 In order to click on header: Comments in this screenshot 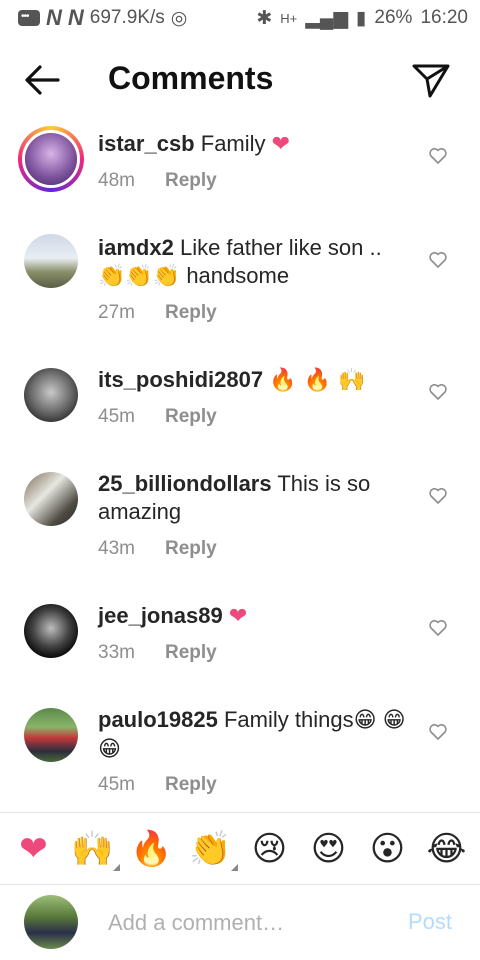, I will do `click(240, 80)`.